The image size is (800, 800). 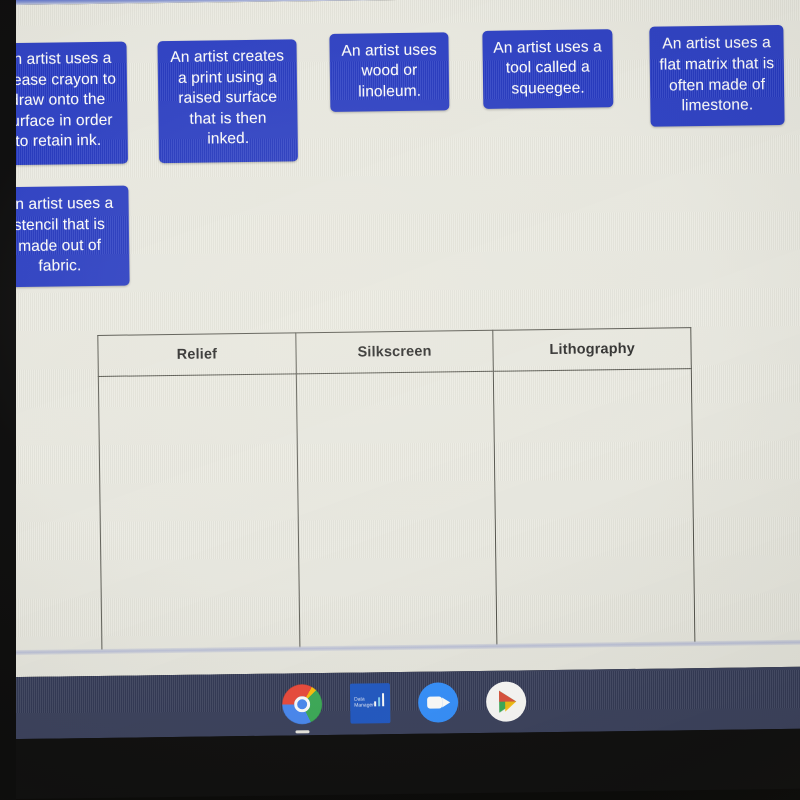 I want to click on answer-card-text: An artist uses a tool called a squeegee., so click(x=547, y=67).